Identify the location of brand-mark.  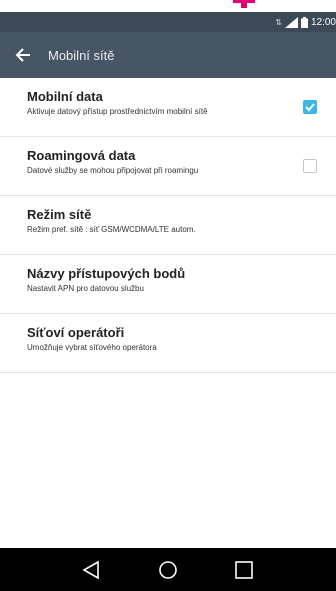
(244, 4).